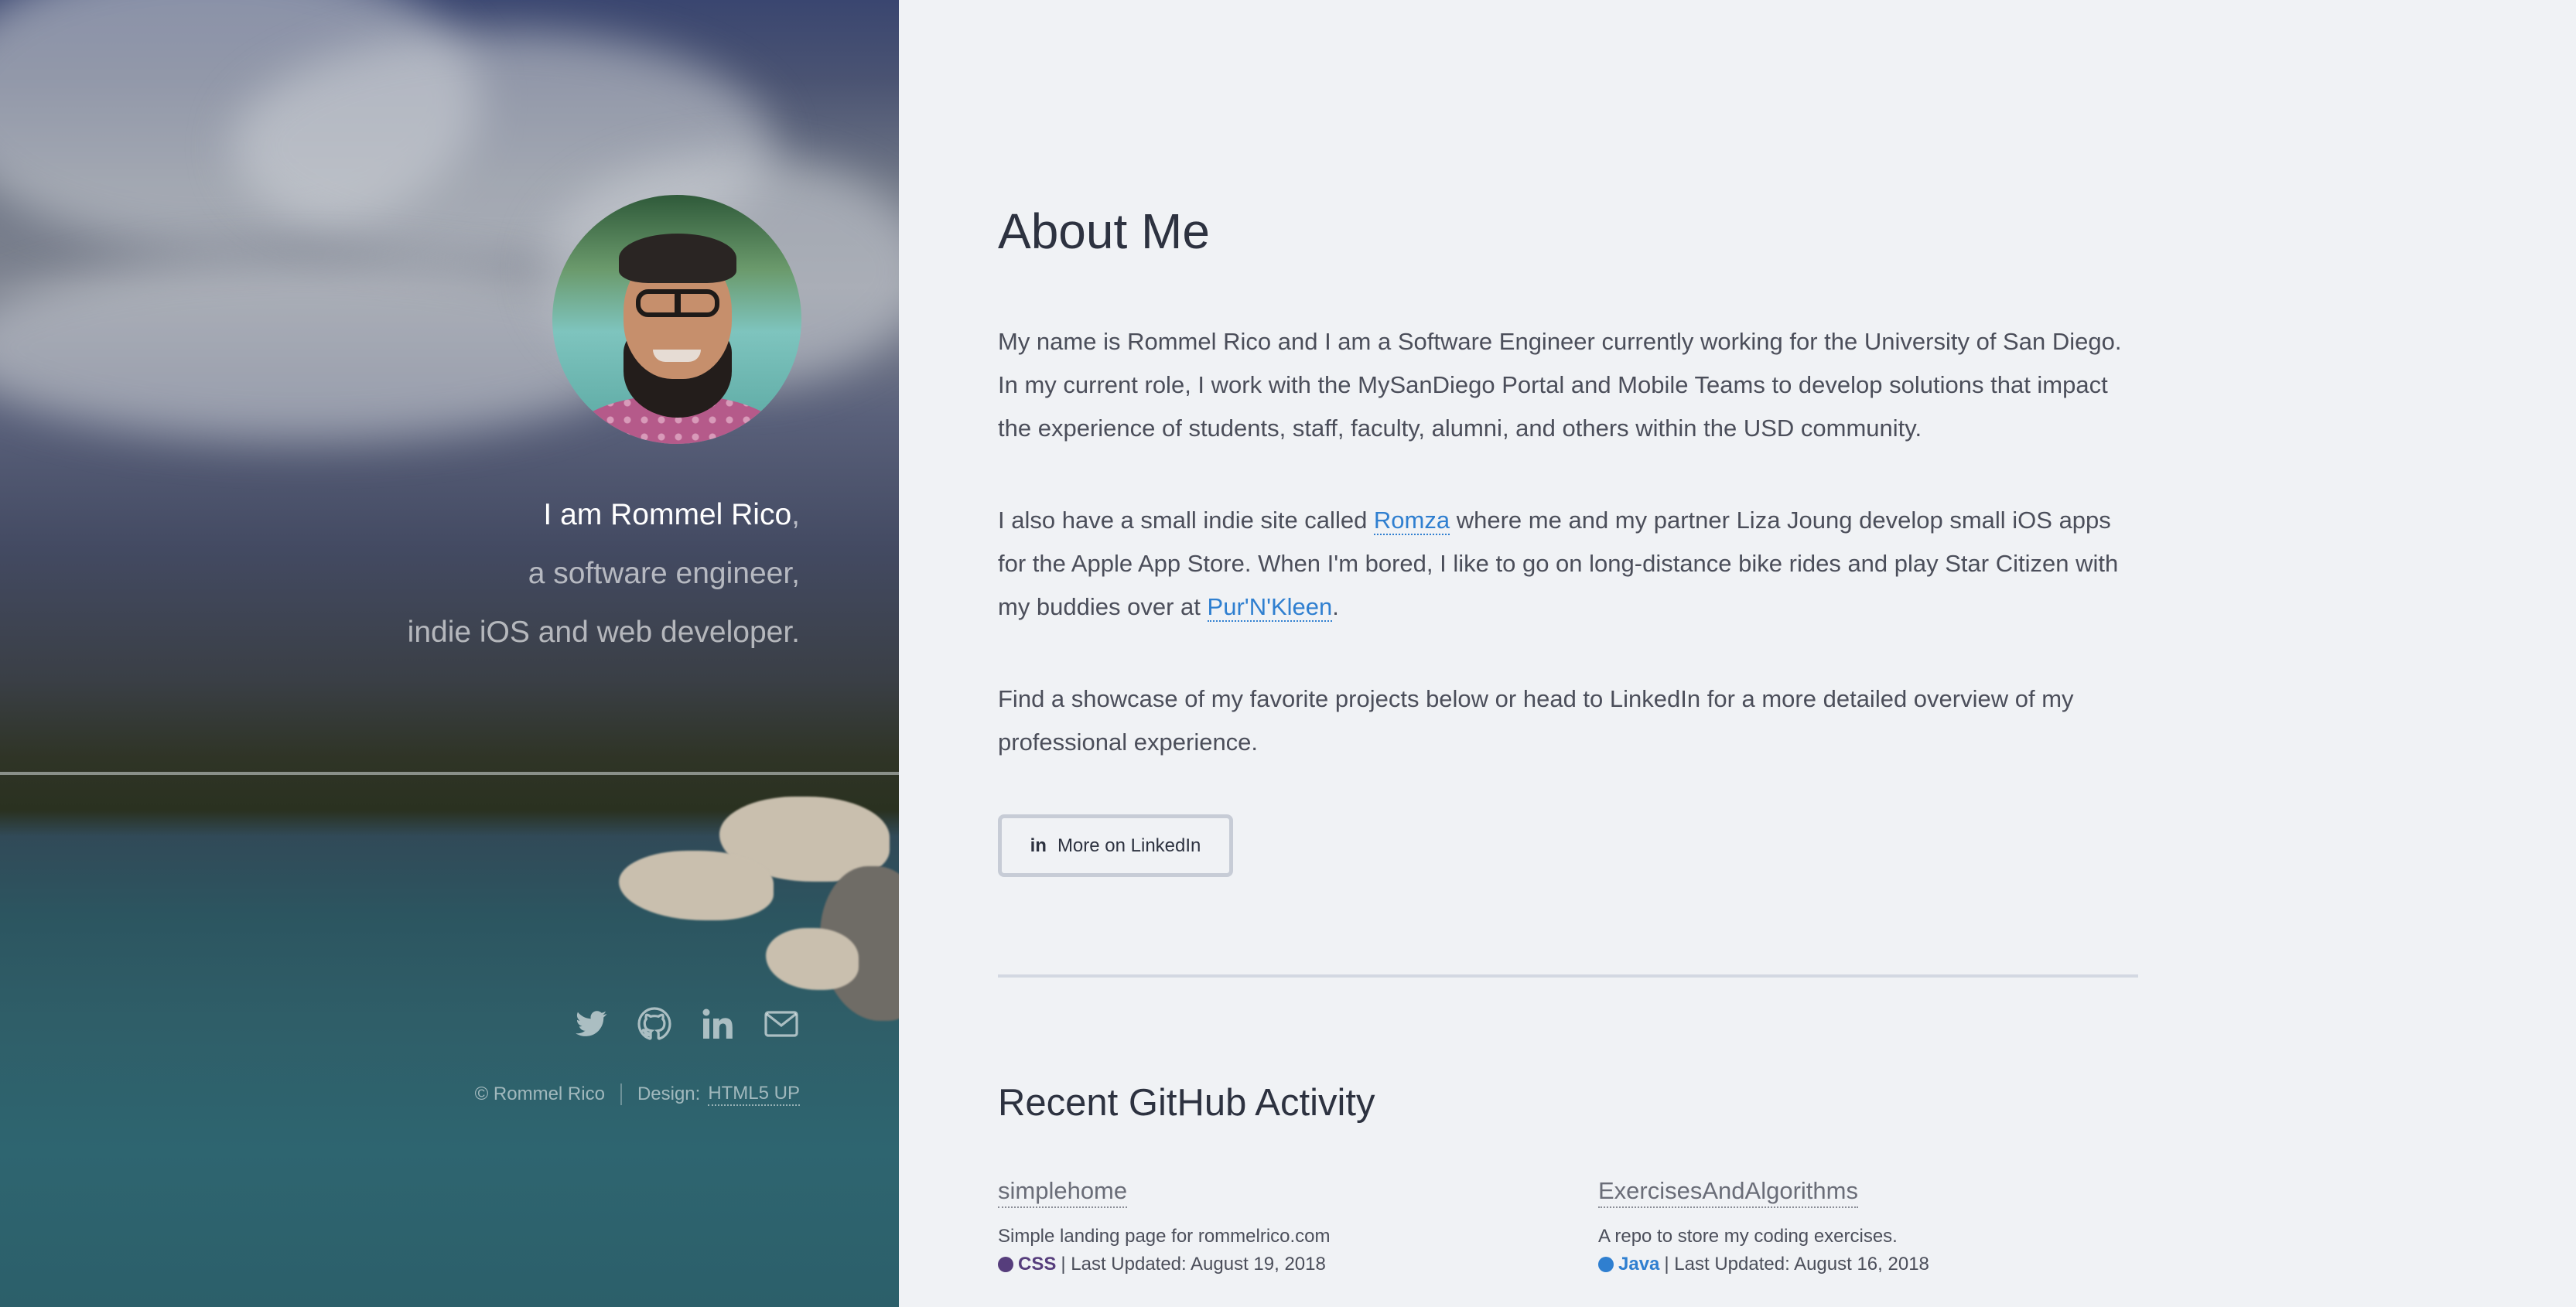 This screenshot has height=1307, width=2576. I want to click on repo-updated: | Last Updated: August 16, 2018, so click(1797, 1264).